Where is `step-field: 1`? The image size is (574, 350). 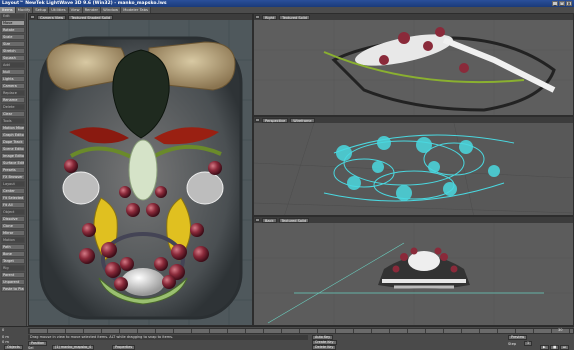 step-field: 1 is located at coordinates (528, 343).